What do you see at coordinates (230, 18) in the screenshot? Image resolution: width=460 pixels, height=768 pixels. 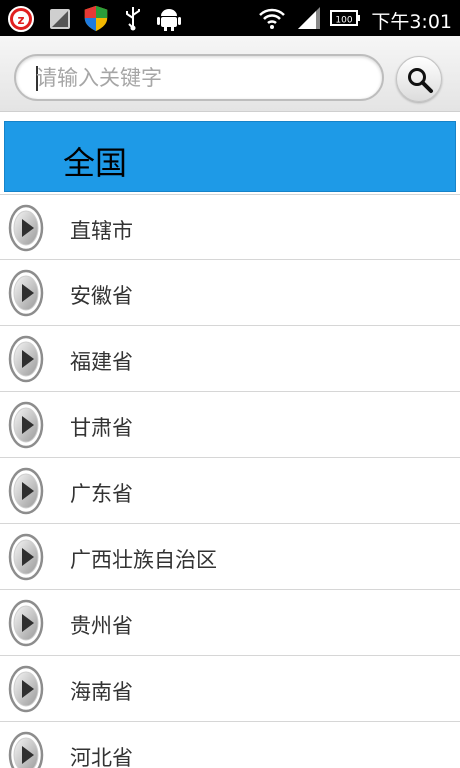 I see `status-bar: z 100 下午3:01` at bounding box center [230, 18].